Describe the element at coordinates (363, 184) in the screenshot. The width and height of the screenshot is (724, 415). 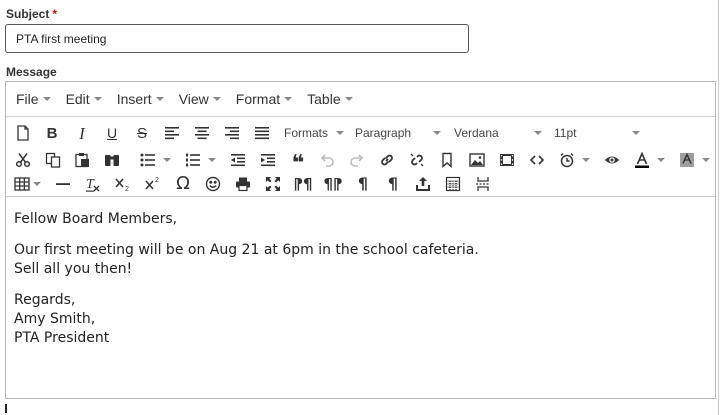
I see `show-blocks-icon: ¶` at that location.